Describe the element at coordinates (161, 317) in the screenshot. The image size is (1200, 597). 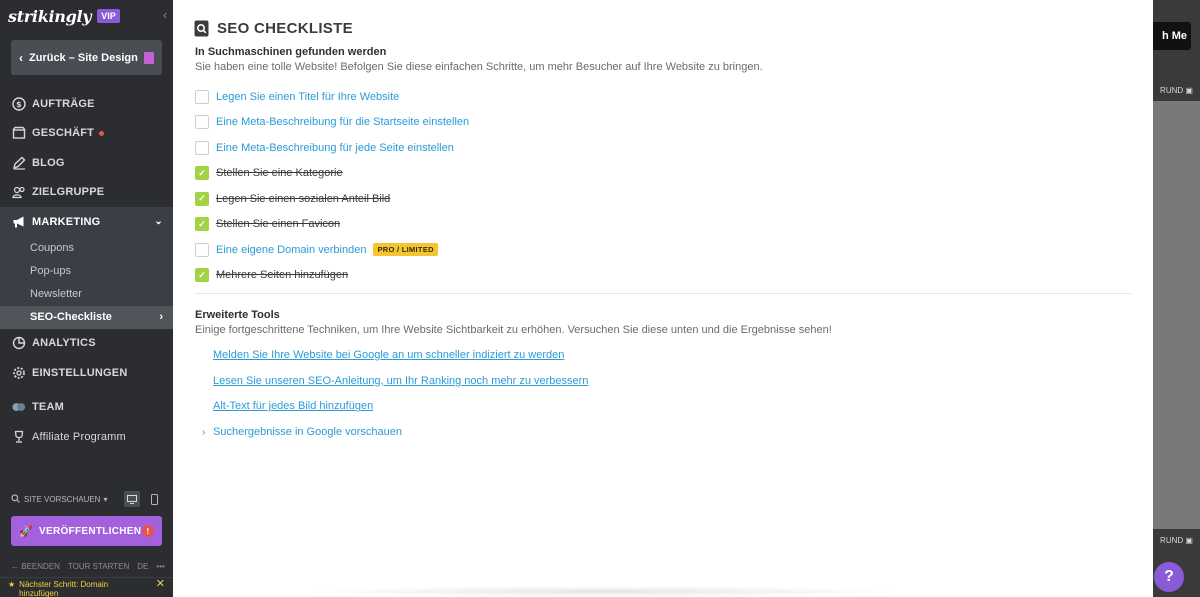
I see `chevron-right-icon: ›` at that location.